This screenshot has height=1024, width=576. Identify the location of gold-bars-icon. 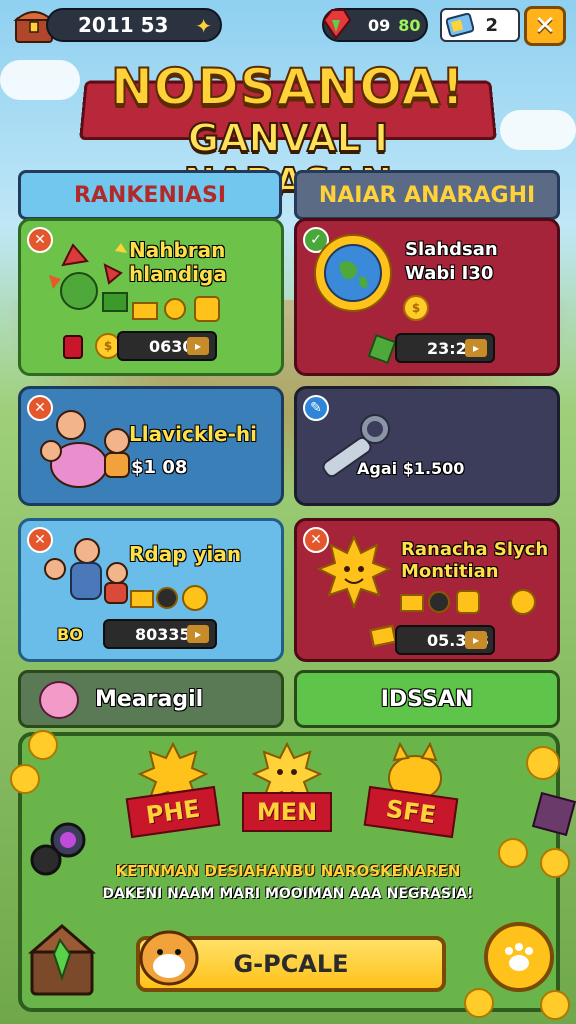
(176, 309).